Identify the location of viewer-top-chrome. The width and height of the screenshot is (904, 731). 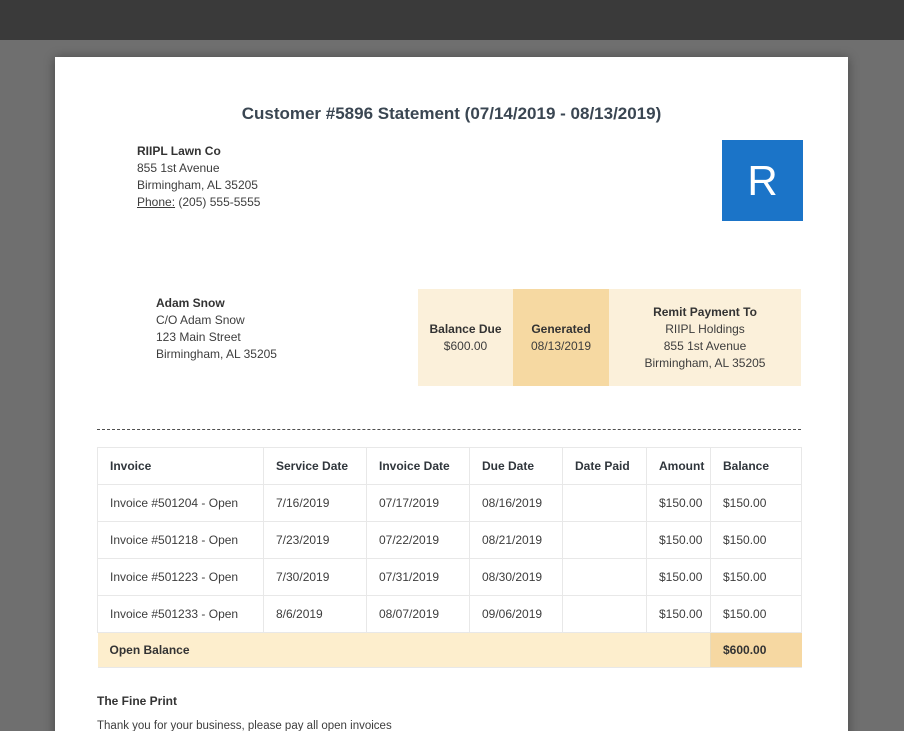
(452, 20).